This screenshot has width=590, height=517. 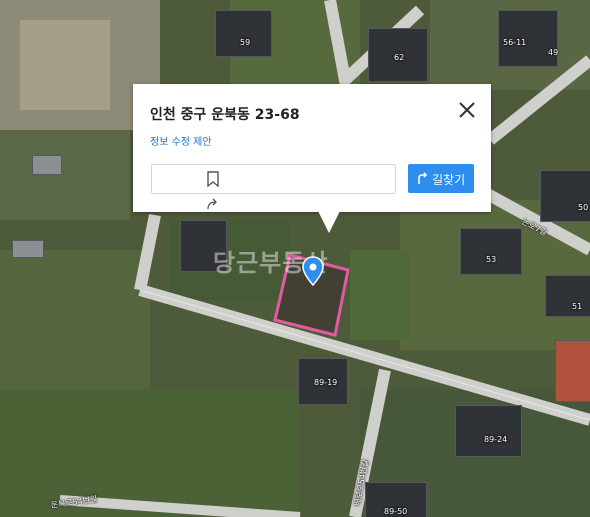 What do you see at coordinates (273, 187) in the screenshot?
I see `action-bar` at bounding box center [273, 187].